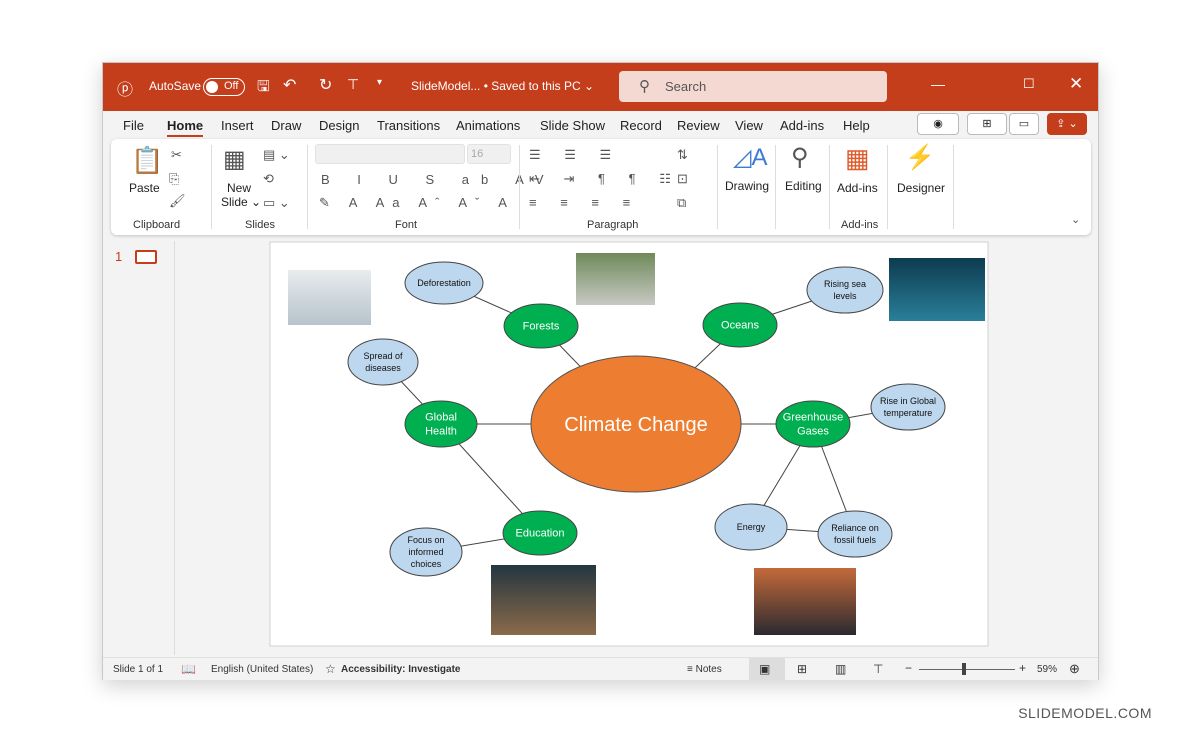  Describe the element at coordinates (615, 279) in the screenshot. I see `forest-smoke-image` at that location.